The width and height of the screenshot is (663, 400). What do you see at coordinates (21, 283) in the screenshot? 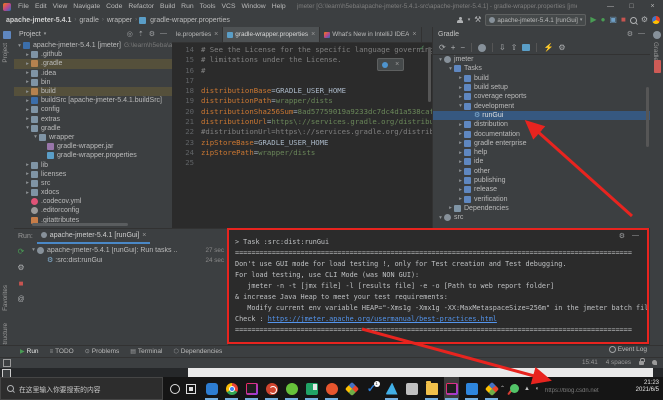
I see `stop-icon: ■` at bounding box center [21, 283].